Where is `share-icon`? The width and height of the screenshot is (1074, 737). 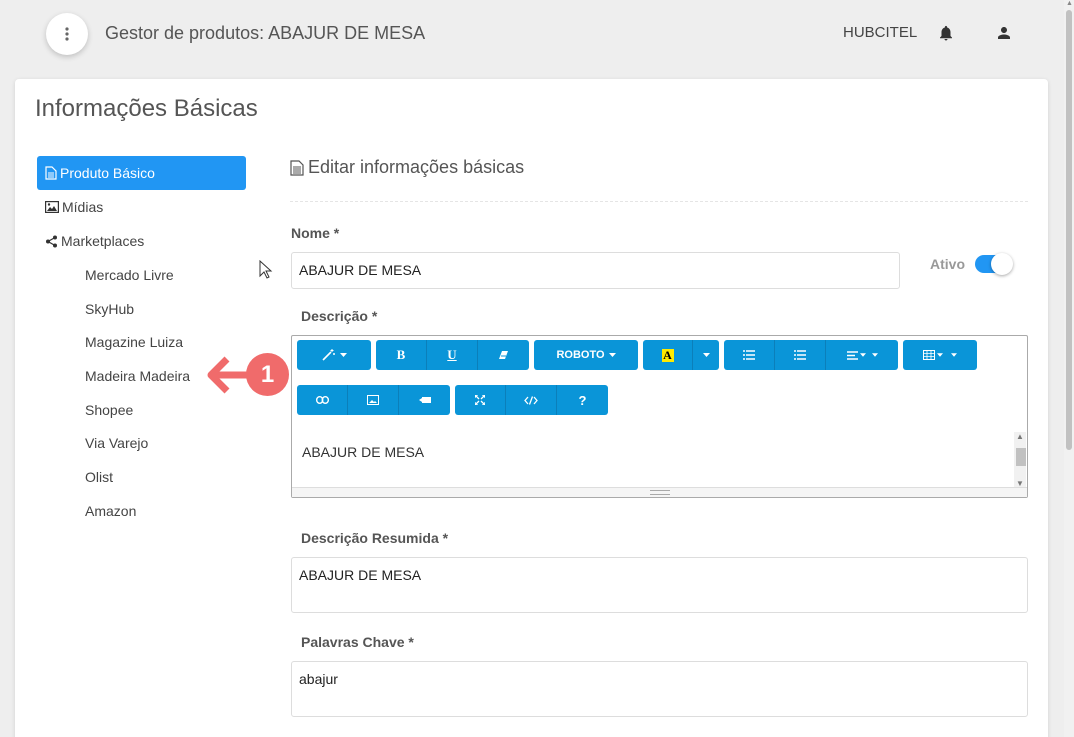 share-icon is located at coordinates (51, 241).